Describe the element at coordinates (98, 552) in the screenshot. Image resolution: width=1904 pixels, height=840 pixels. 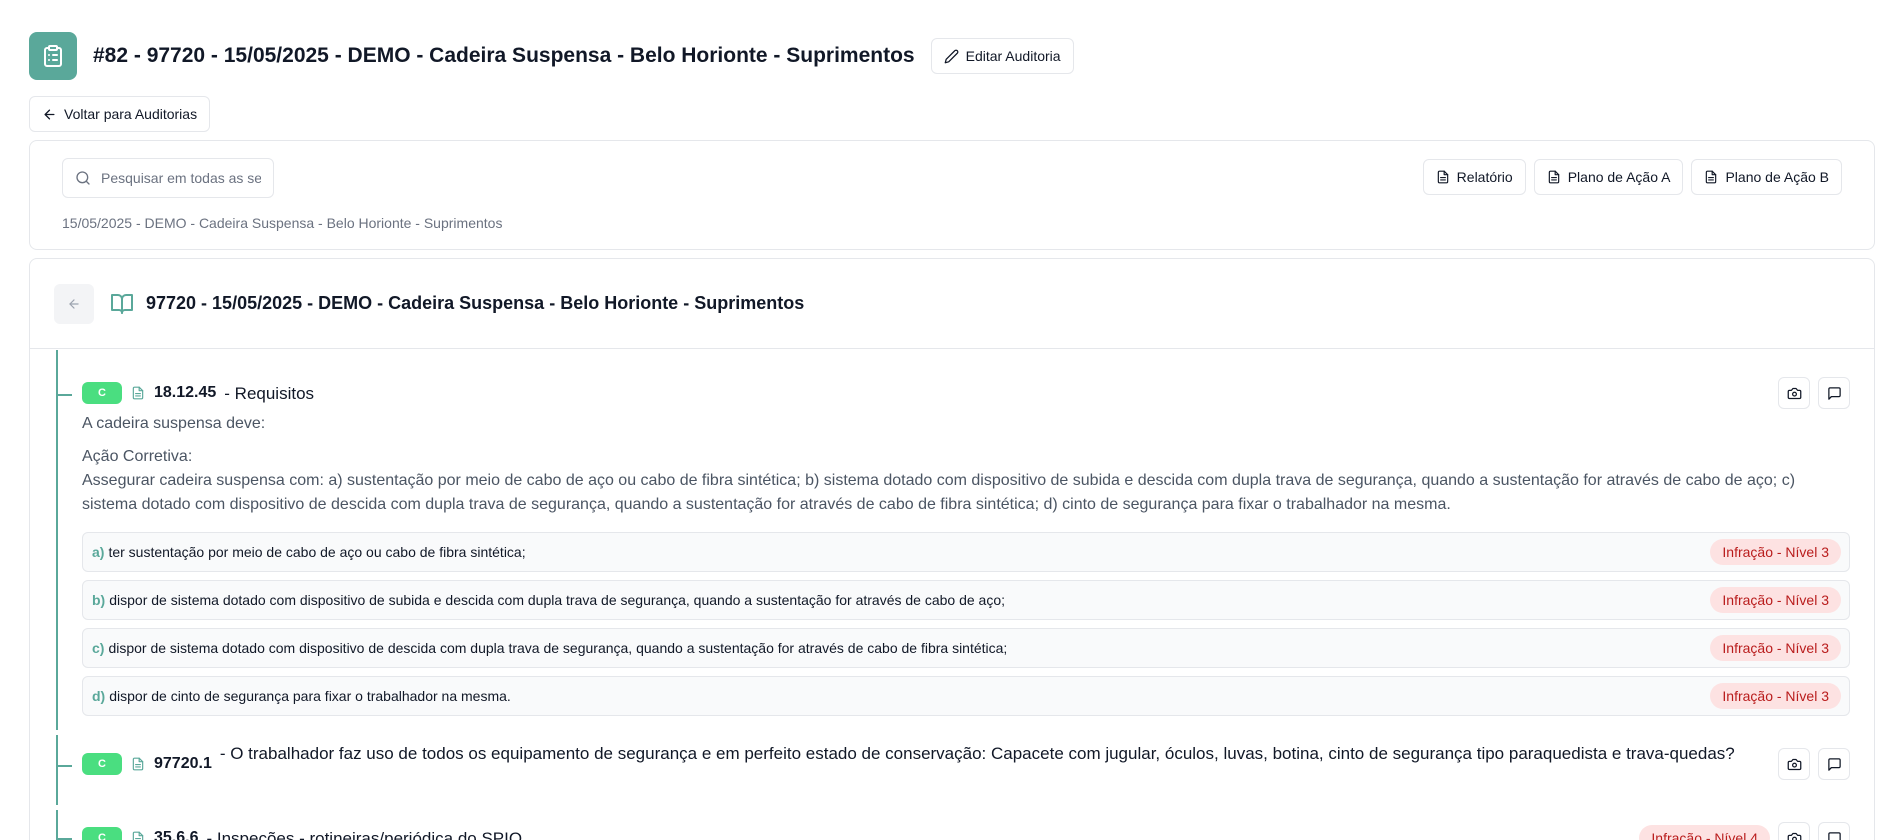
I see `sub-letter: a)` at that location.